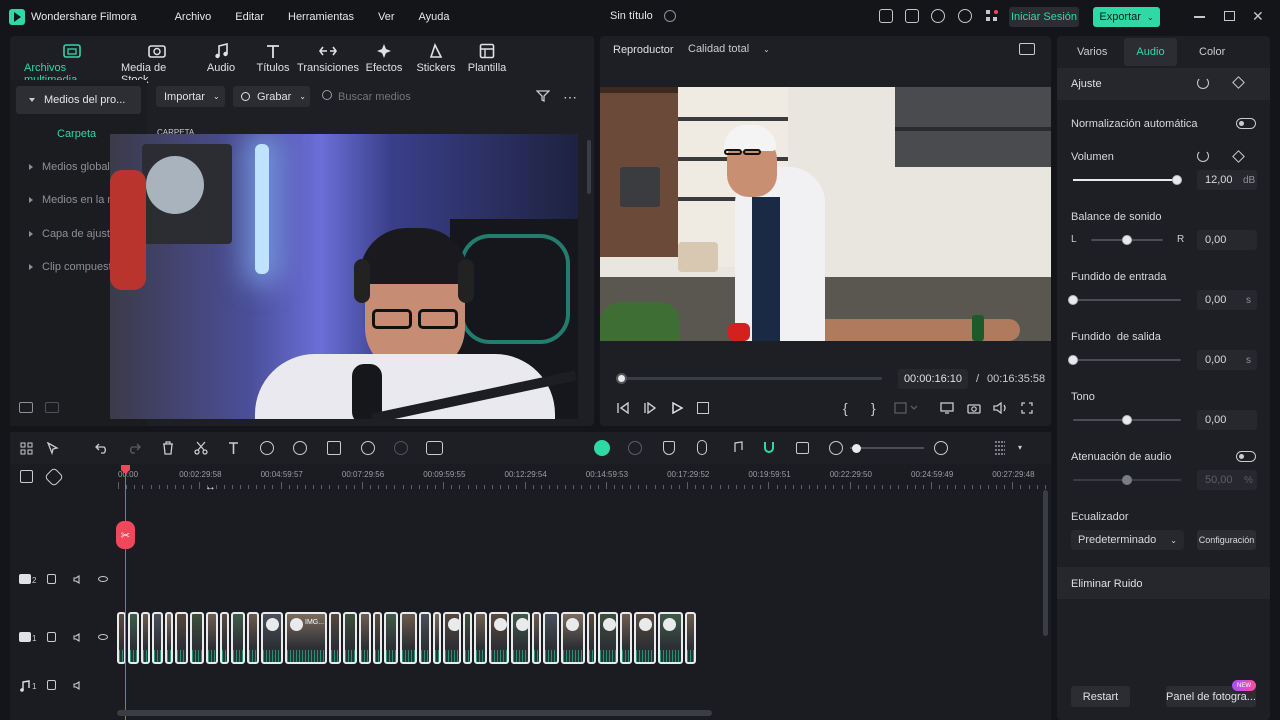 This screenshot has height=720, width=1280. Describe the element at coordinates (125, 593) in the screenshot. I see `playhead-line` at that location.